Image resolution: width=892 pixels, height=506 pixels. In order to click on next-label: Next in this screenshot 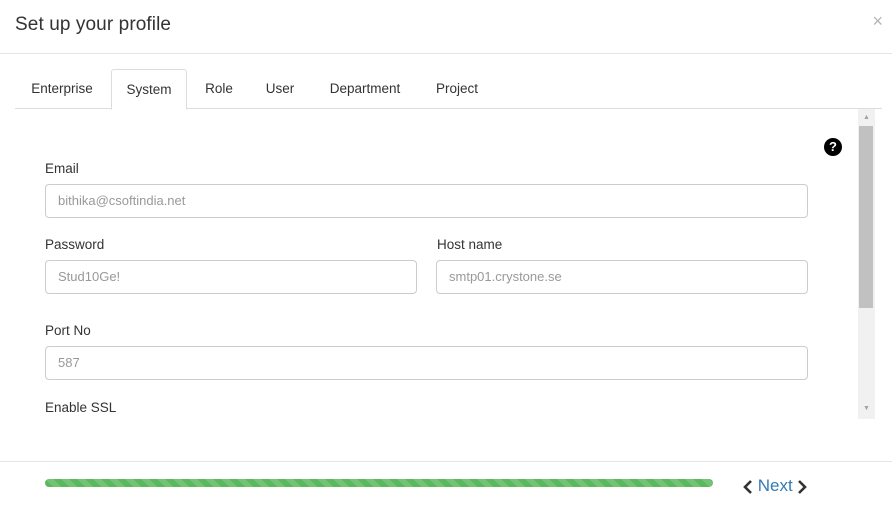, I will do `click(775, 485)`.